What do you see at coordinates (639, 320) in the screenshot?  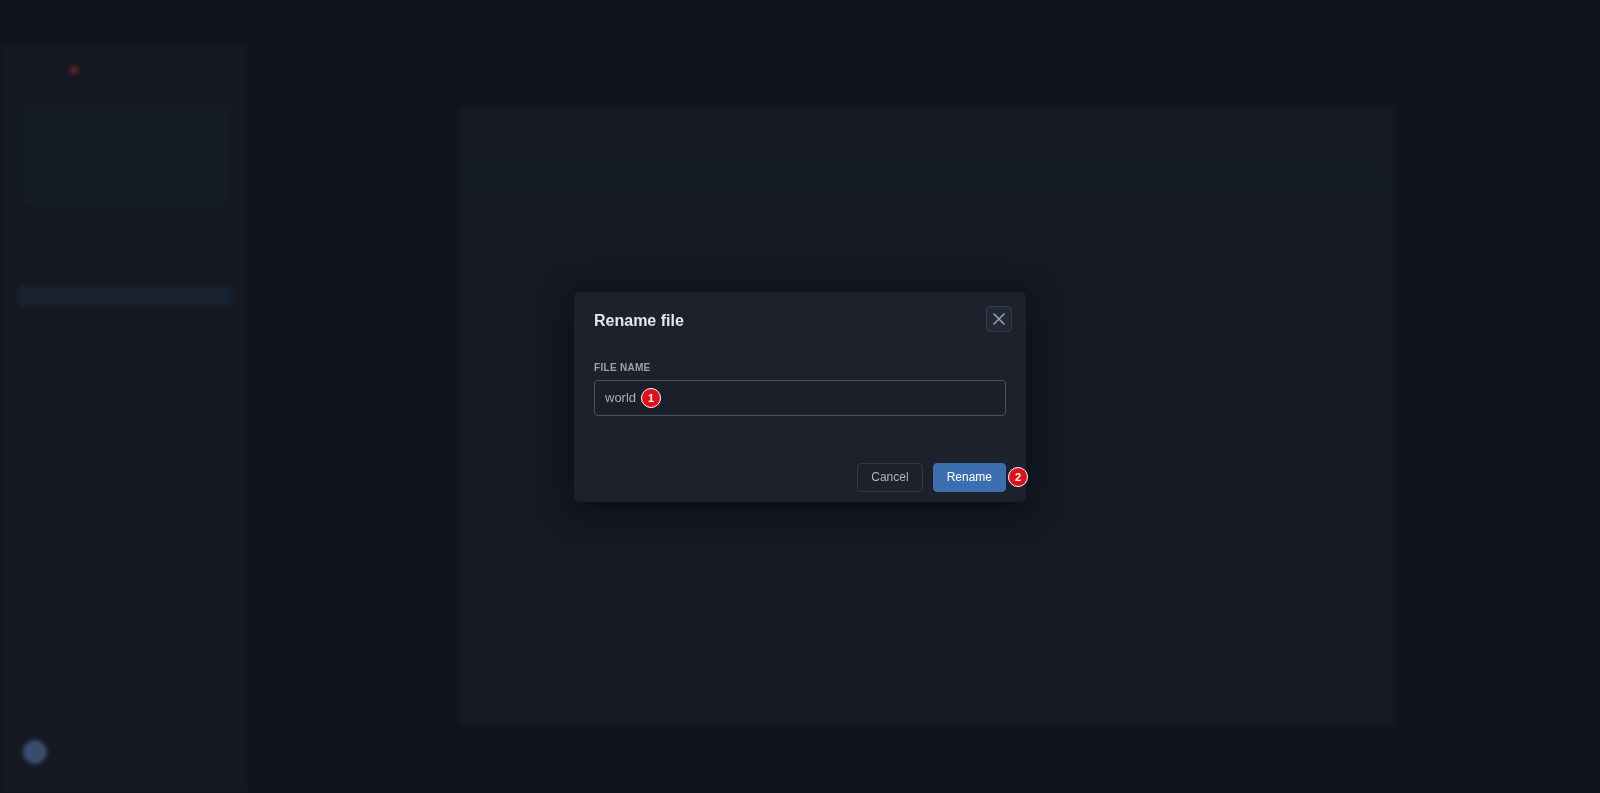 I see `dialog-title: Rename file` at bounding box center [639, 320].